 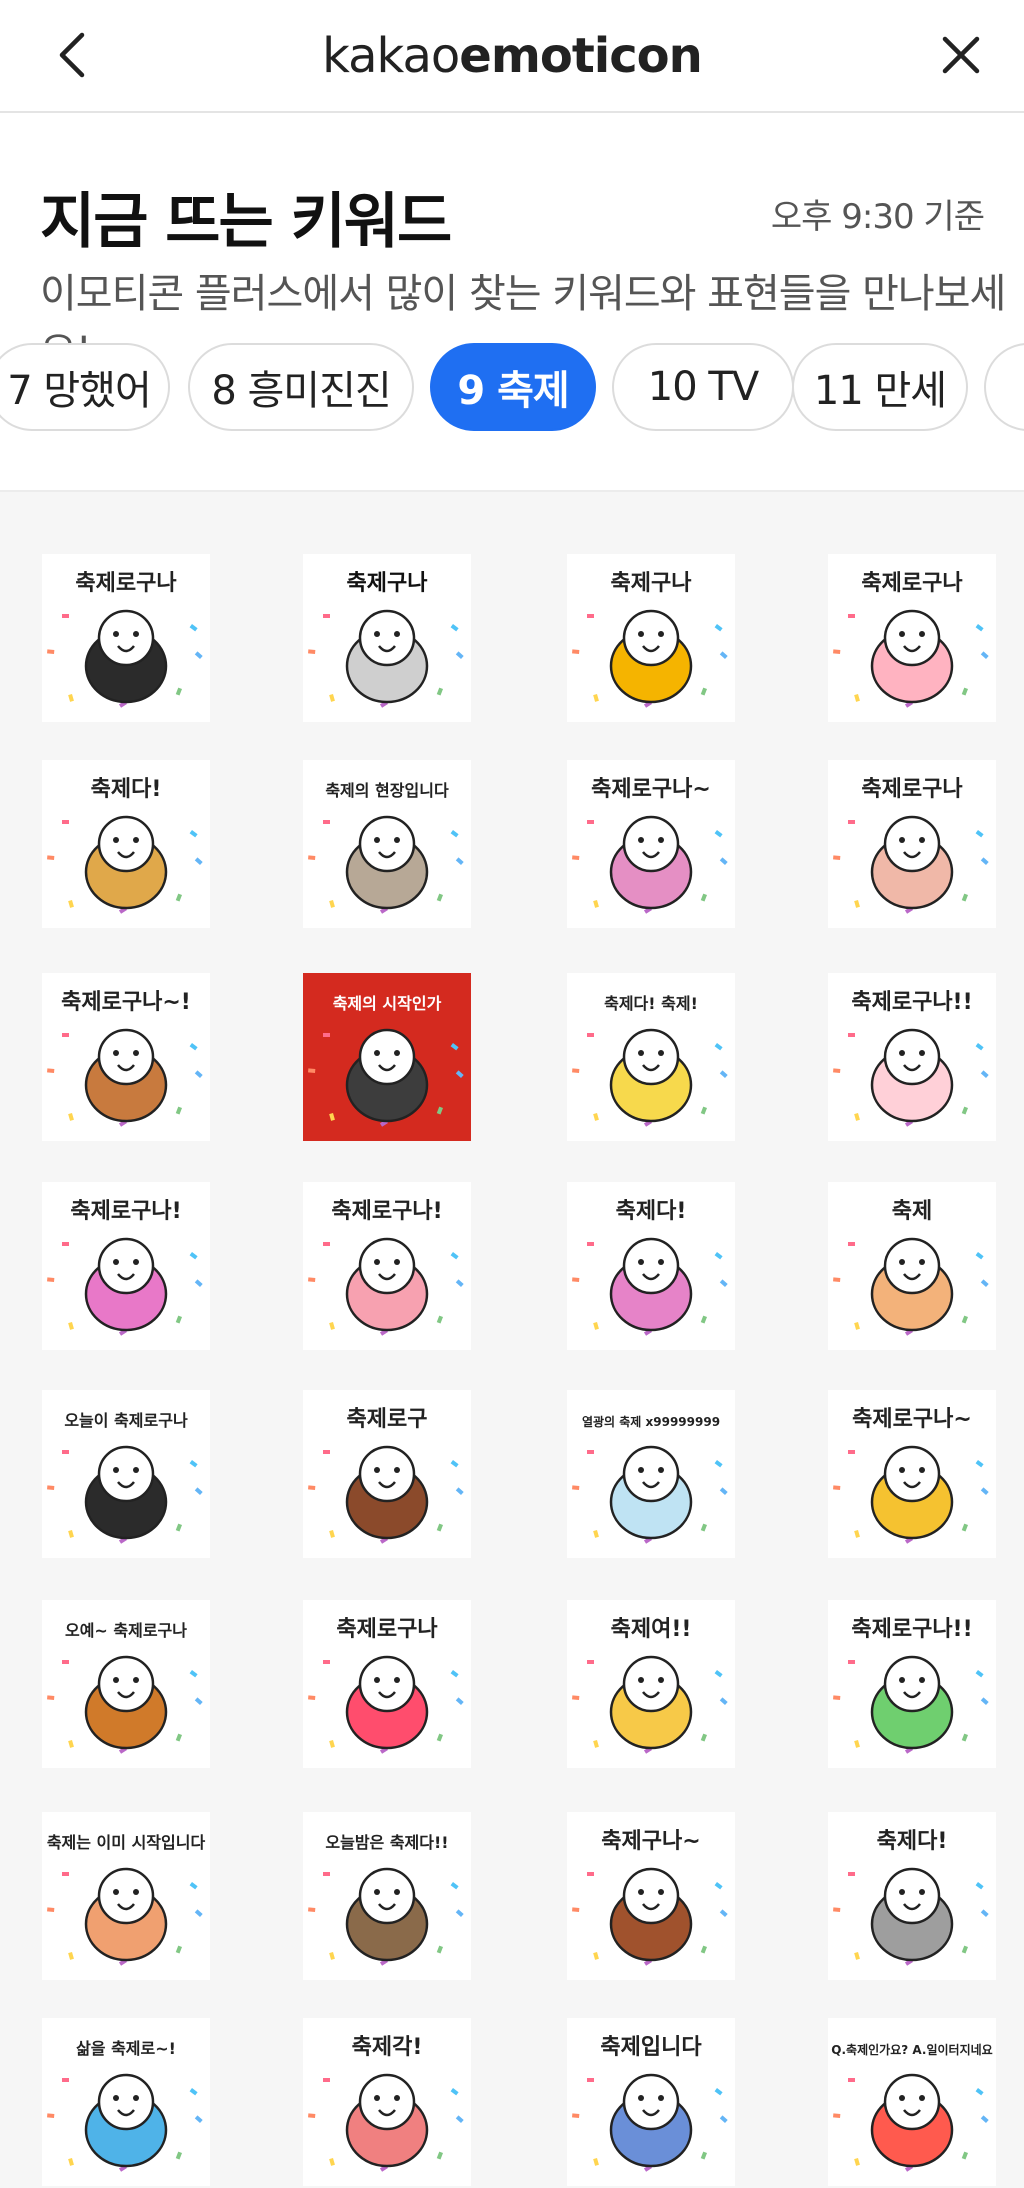 I want to click on sticker-caption: 삶을 축제로~!, so click(x=126, y=2048).